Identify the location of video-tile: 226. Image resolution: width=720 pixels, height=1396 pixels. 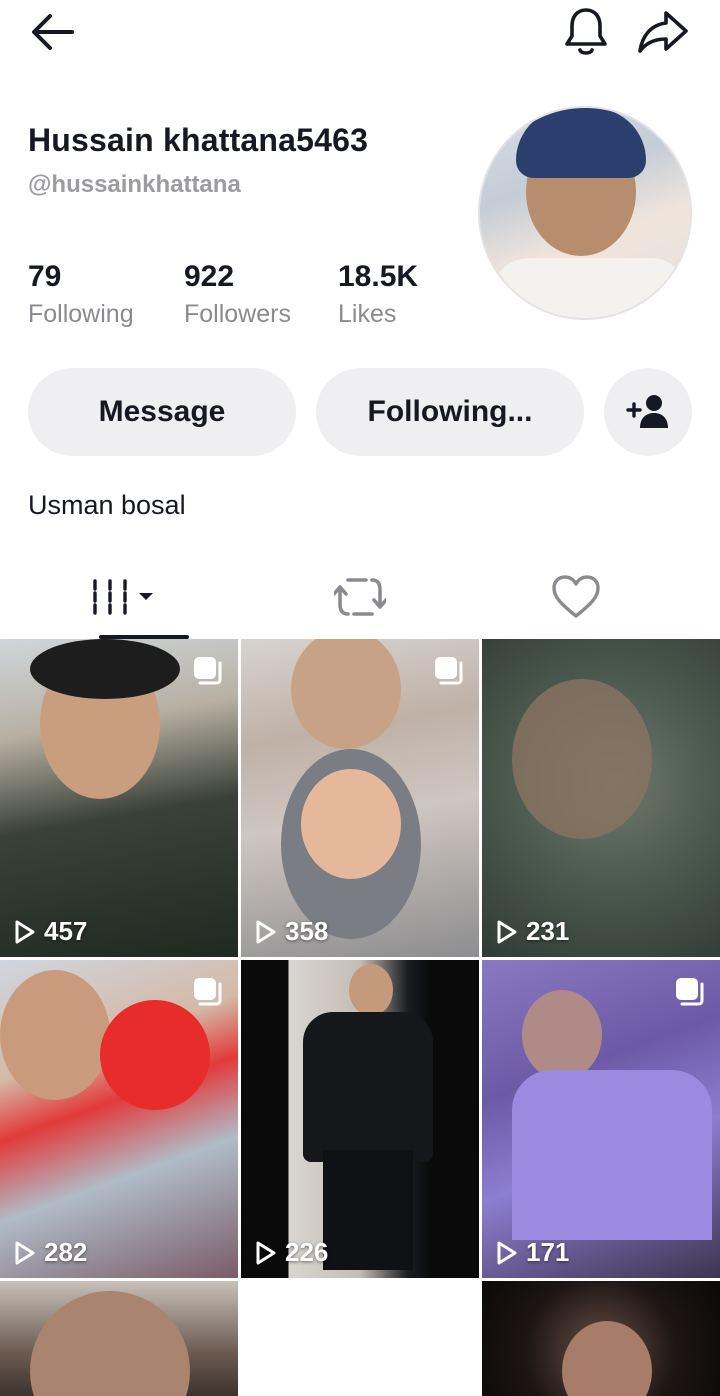
(360, 1119).